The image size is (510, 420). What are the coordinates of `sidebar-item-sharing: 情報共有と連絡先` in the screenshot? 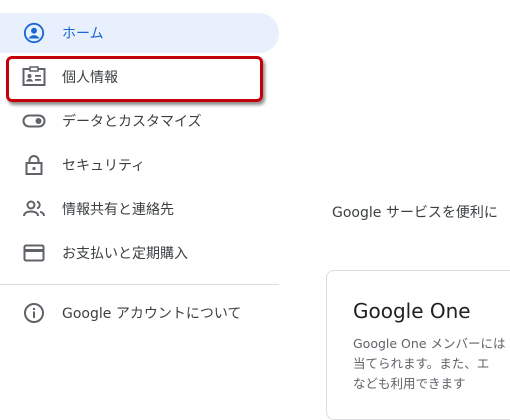 It's located at (139, 209).